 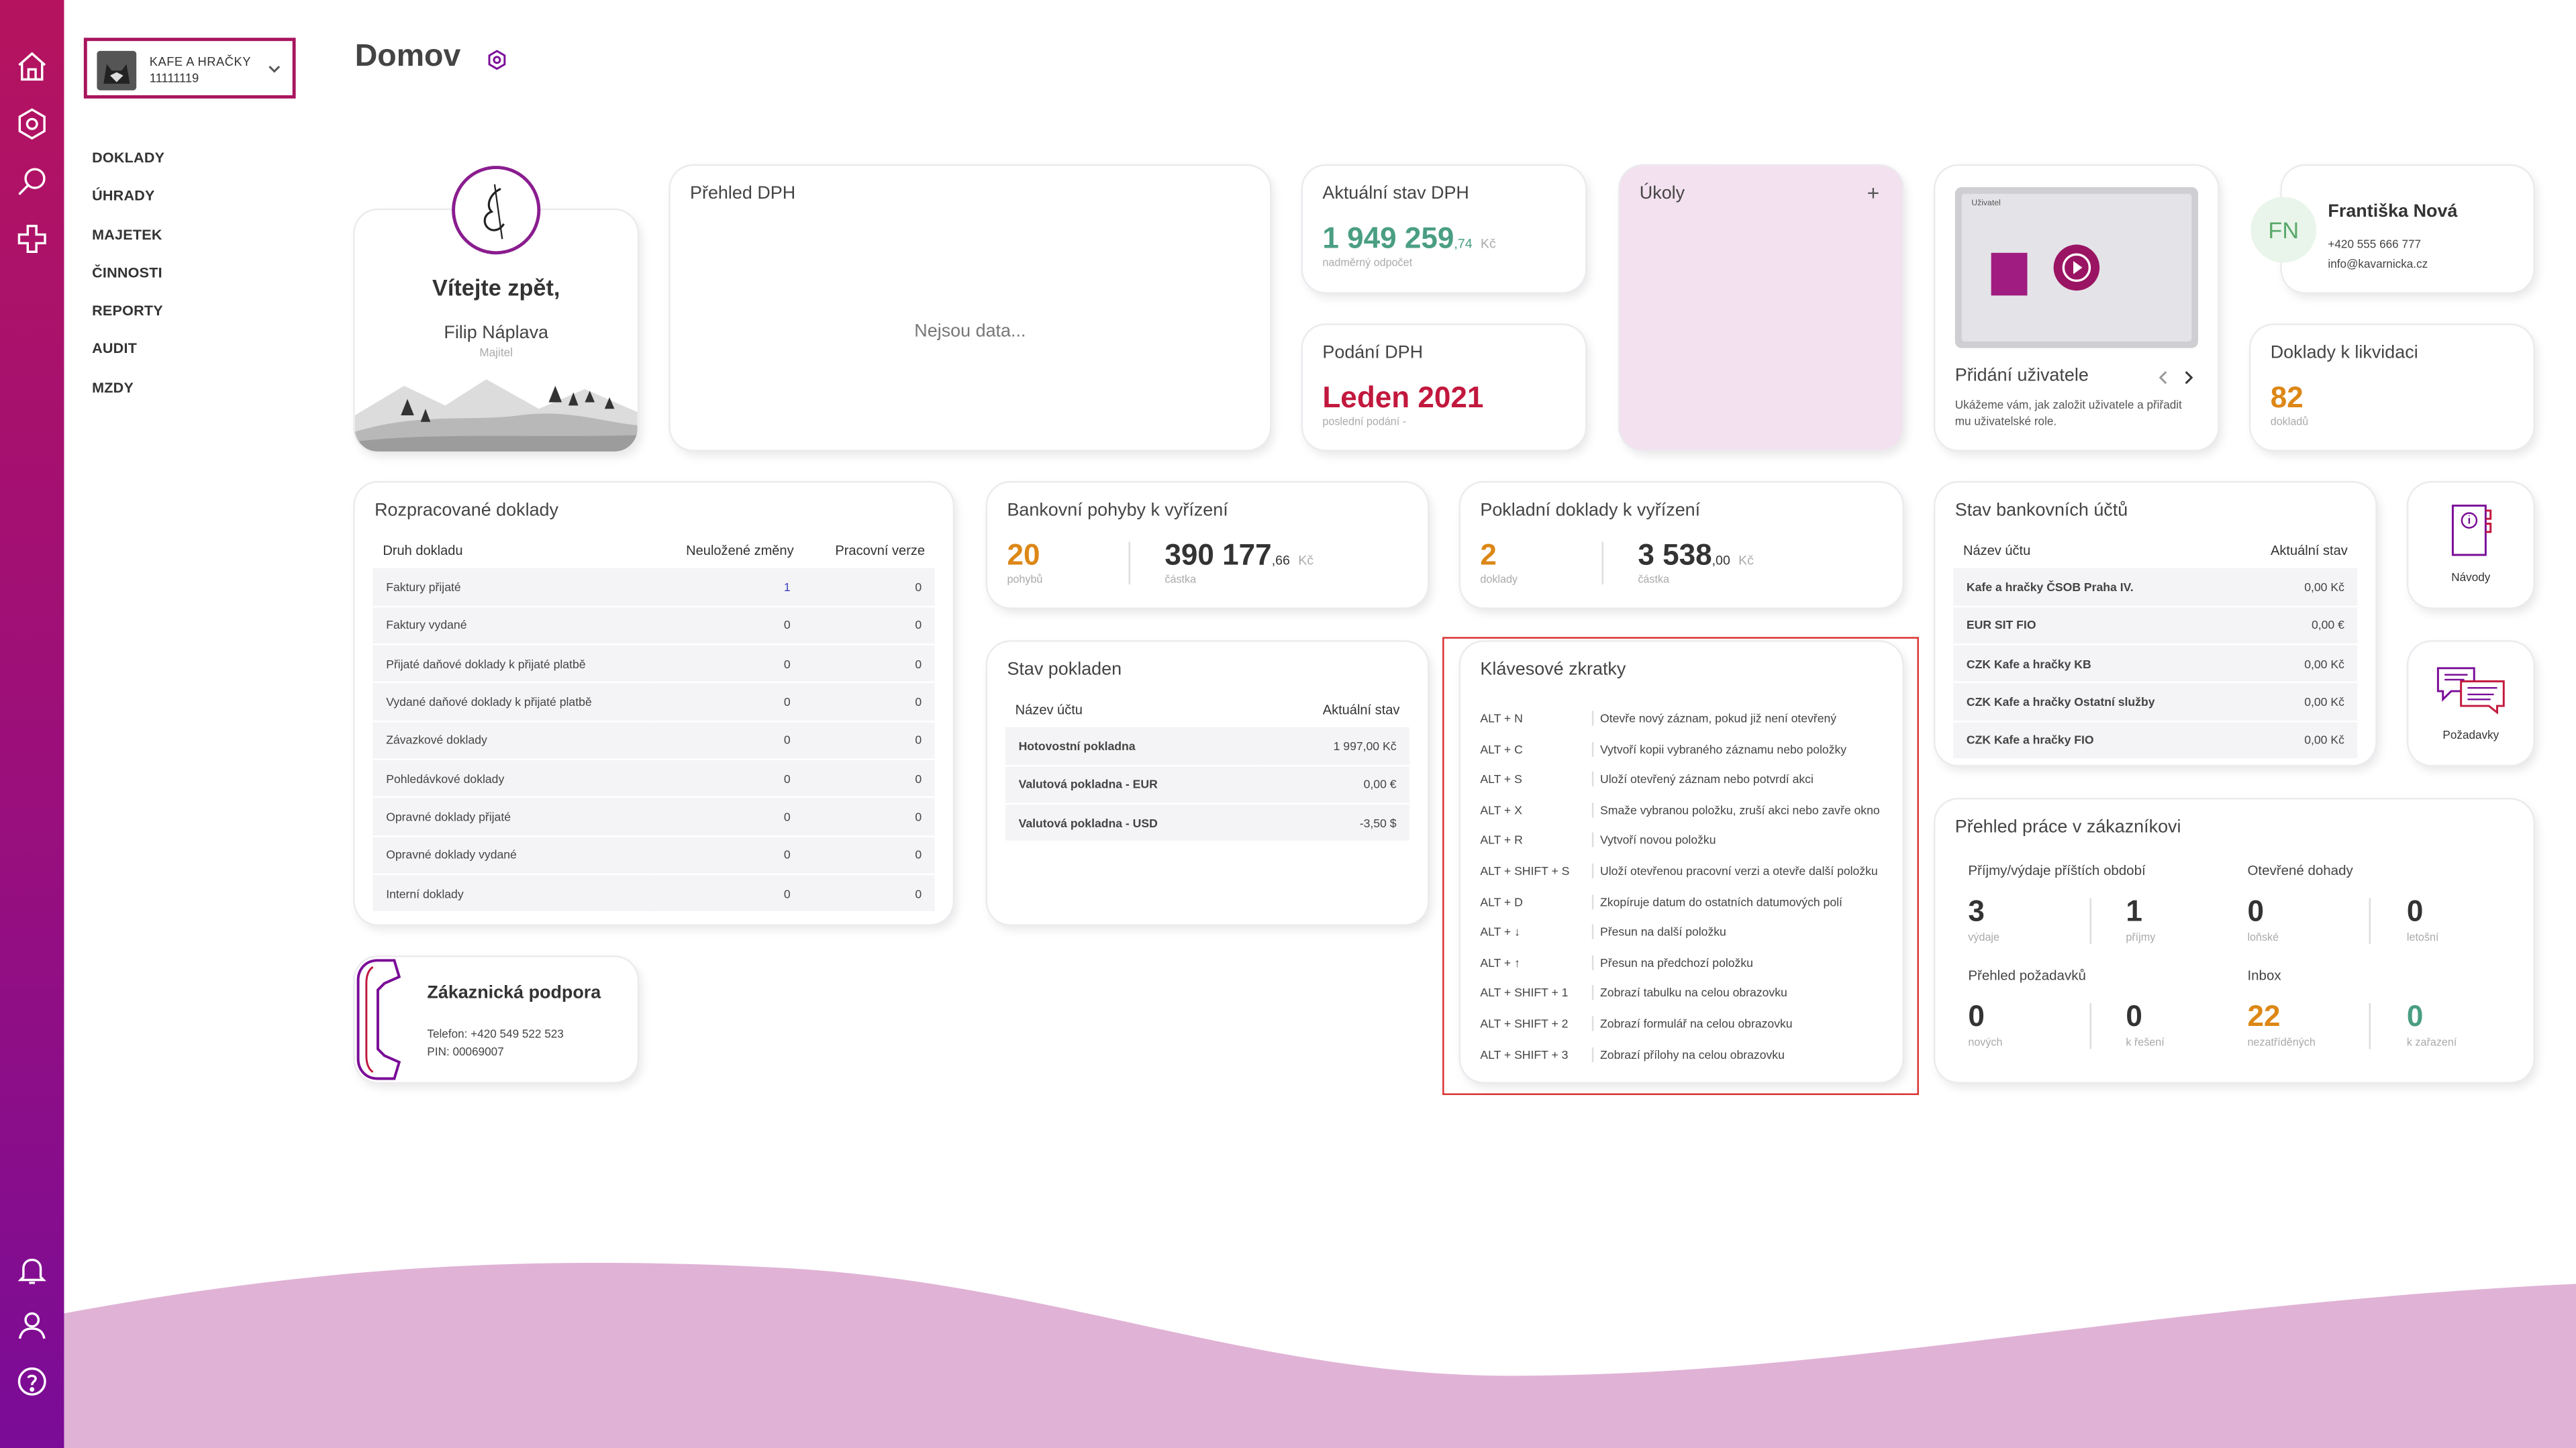 I want to click on vat-state-title: Aktuální stav DPH, so click(x=1395, y=194).